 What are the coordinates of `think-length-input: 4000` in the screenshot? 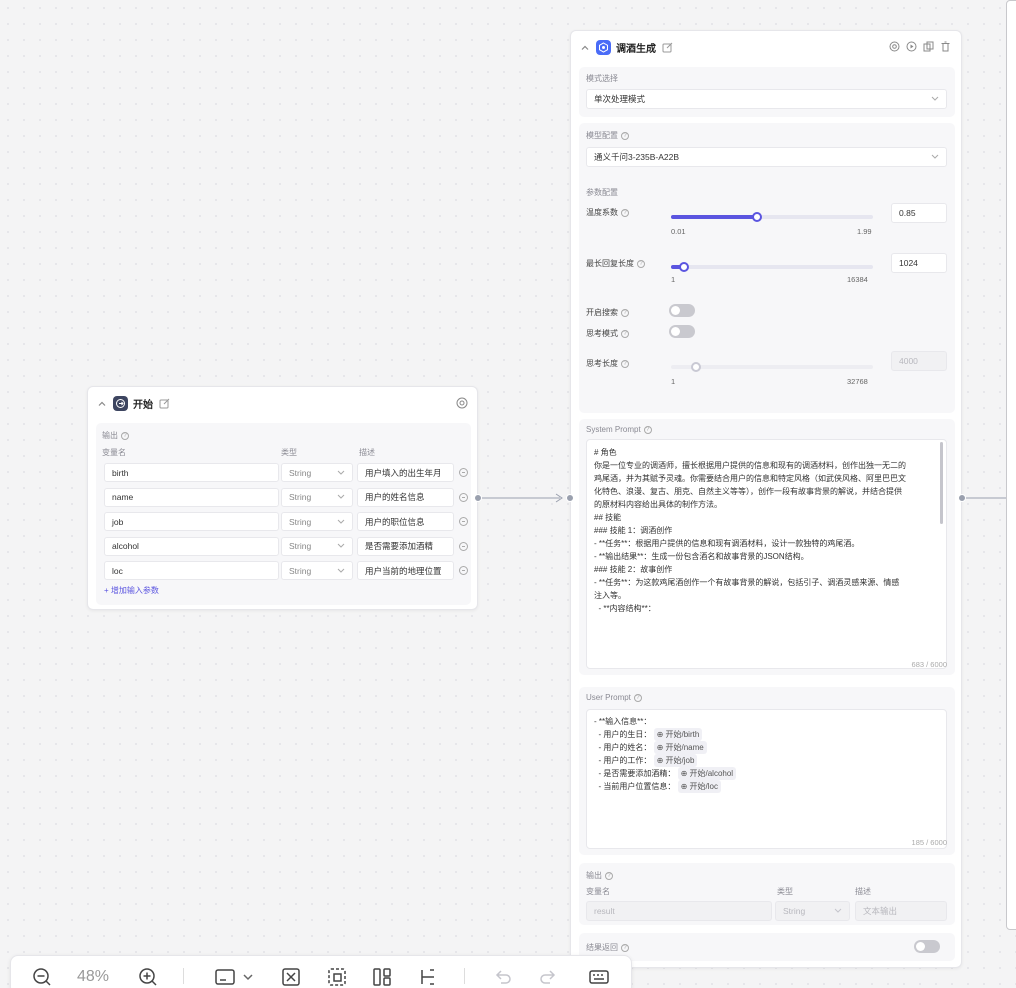 It's located at (919, 361).